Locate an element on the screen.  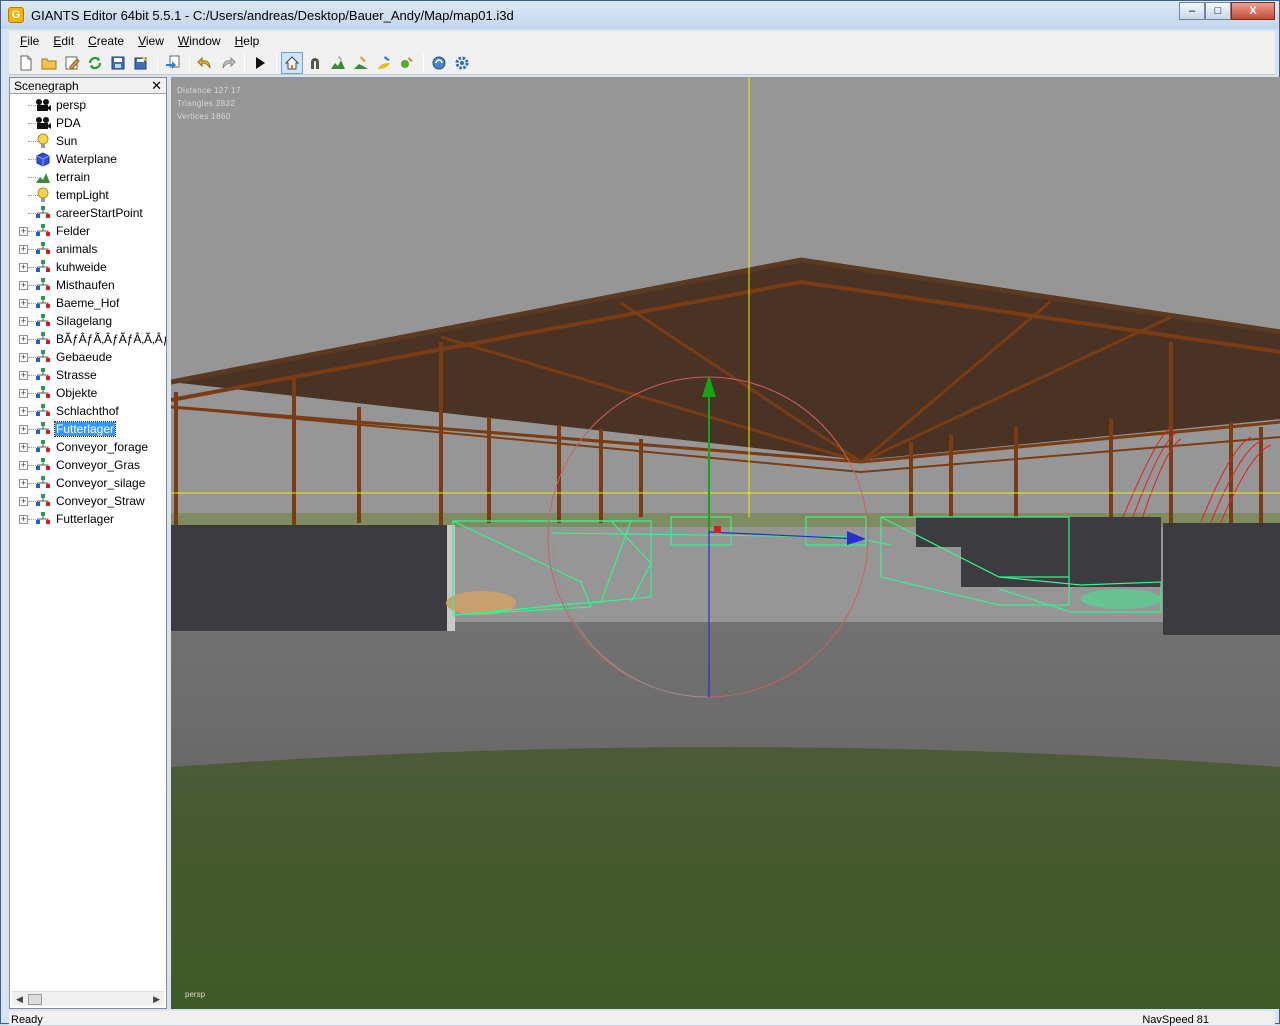
tree-item-label: Silagelang is located at coordinates (84, 321).